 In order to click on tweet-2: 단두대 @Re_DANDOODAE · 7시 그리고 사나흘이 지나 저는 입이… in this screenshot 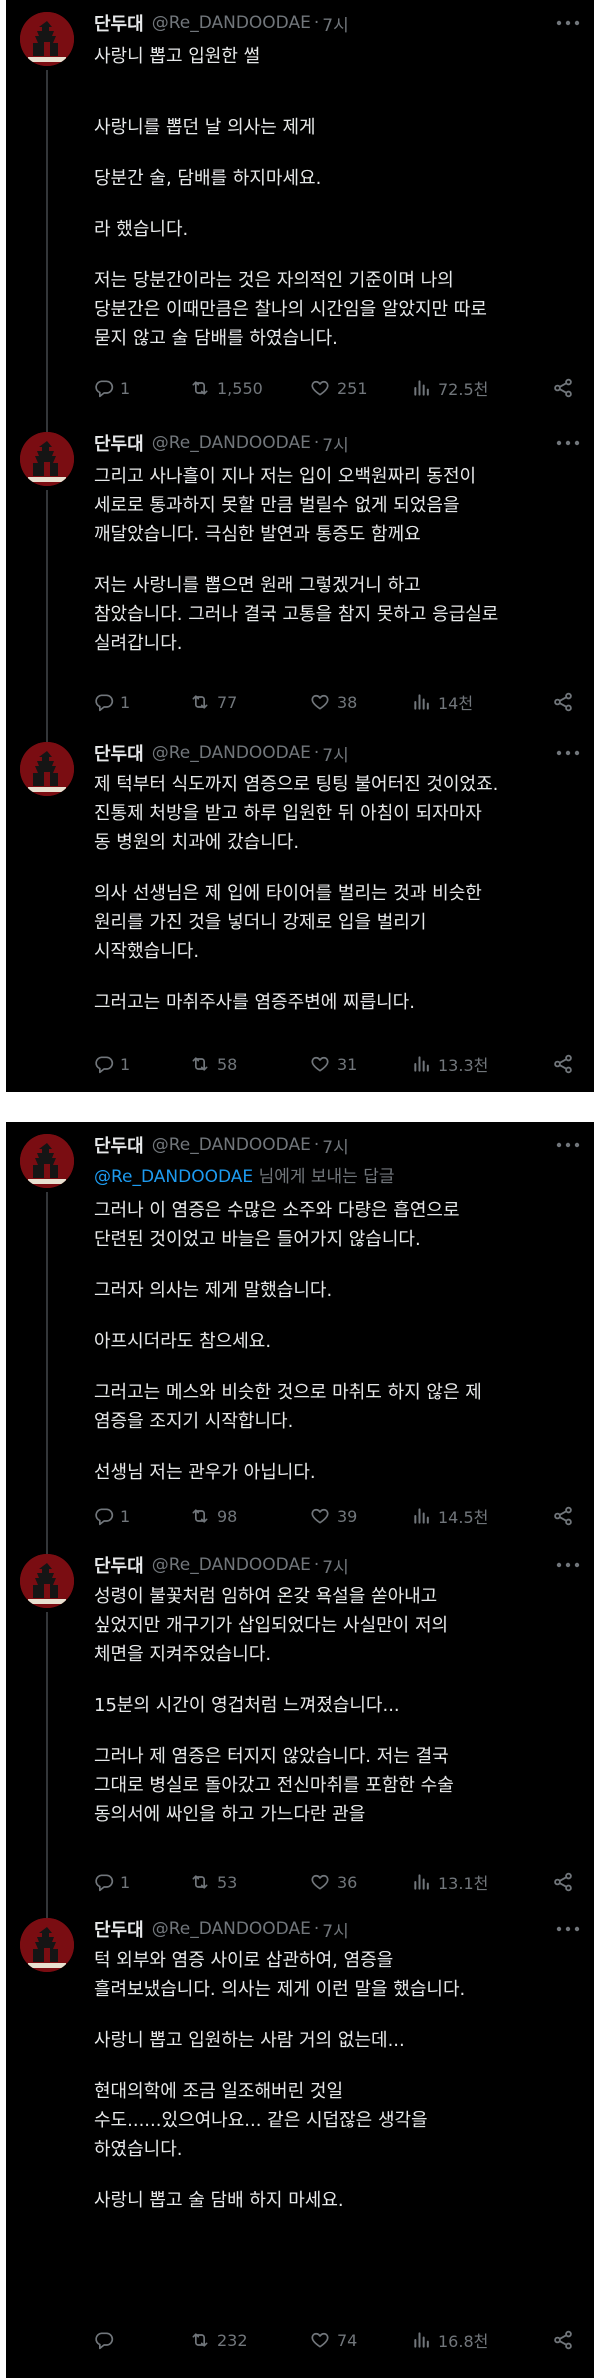, I will do `click(300, 575)`.